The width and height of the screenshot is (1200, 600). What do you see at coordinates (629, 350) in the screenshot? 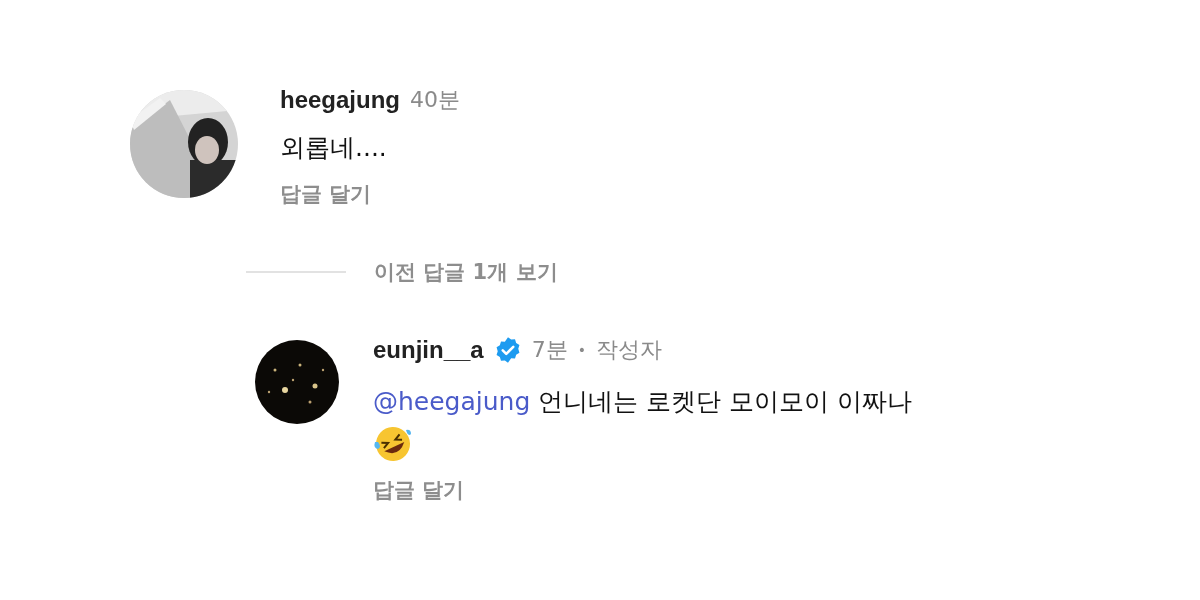
I see `author-tag: 작성자` at bounding box center [629, 350].